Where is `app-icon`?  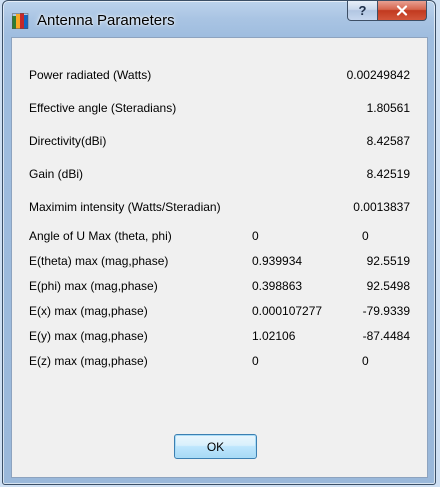
app-icon is located at coordinates (20, 21).